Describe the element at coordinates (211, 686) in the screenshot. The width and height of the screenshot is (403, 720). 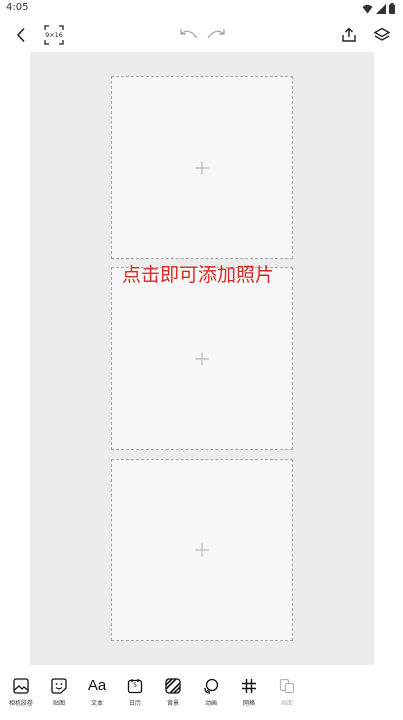
I see `animation-icon` at that location.